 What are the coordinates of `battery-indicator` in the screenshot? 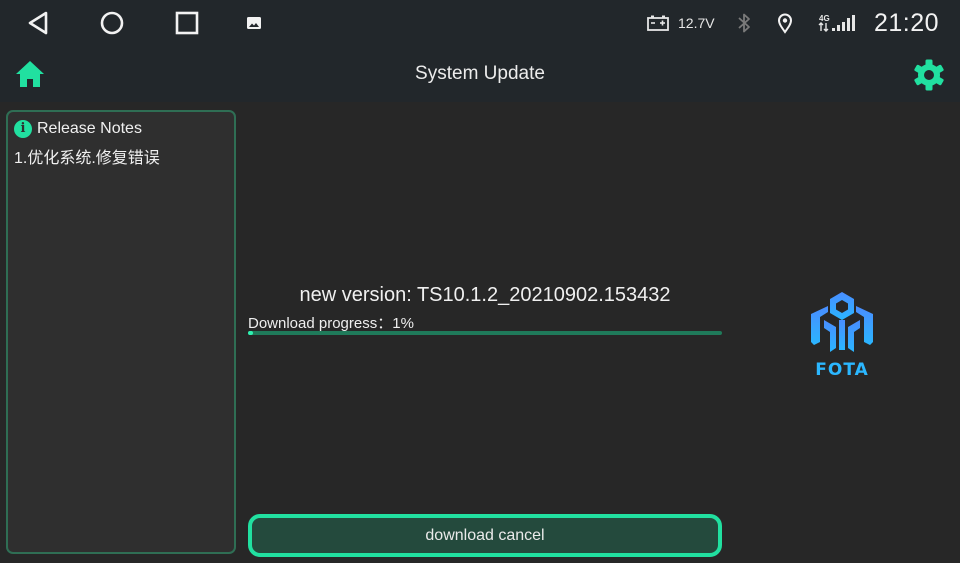 It's located at (658, 23).